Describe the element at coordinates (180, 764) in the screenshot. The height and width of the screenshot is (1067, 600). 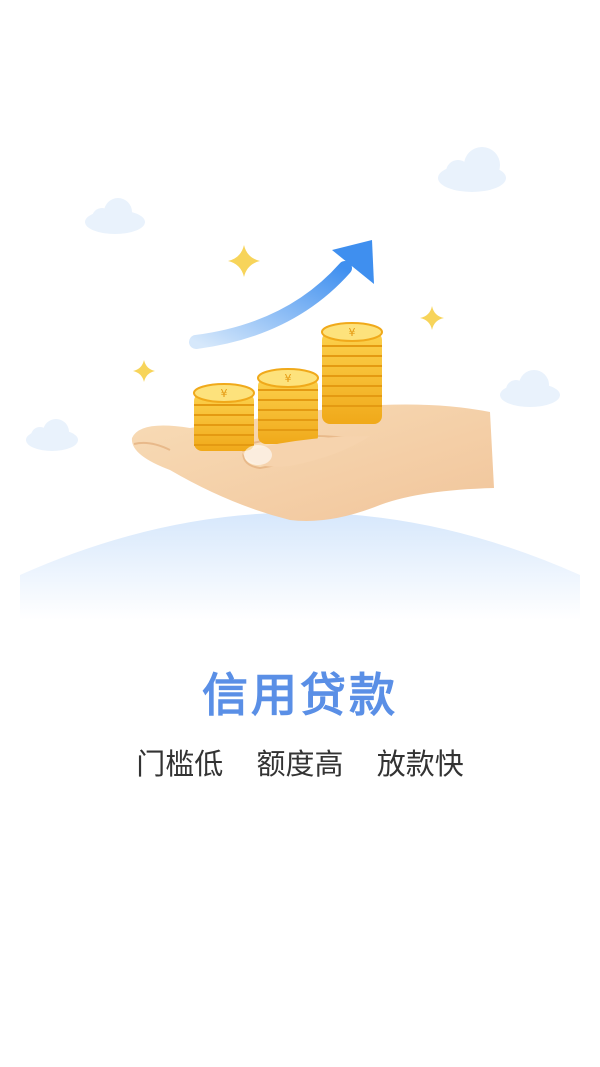
I see `feature-low-threshold: 门槛低` at that location.